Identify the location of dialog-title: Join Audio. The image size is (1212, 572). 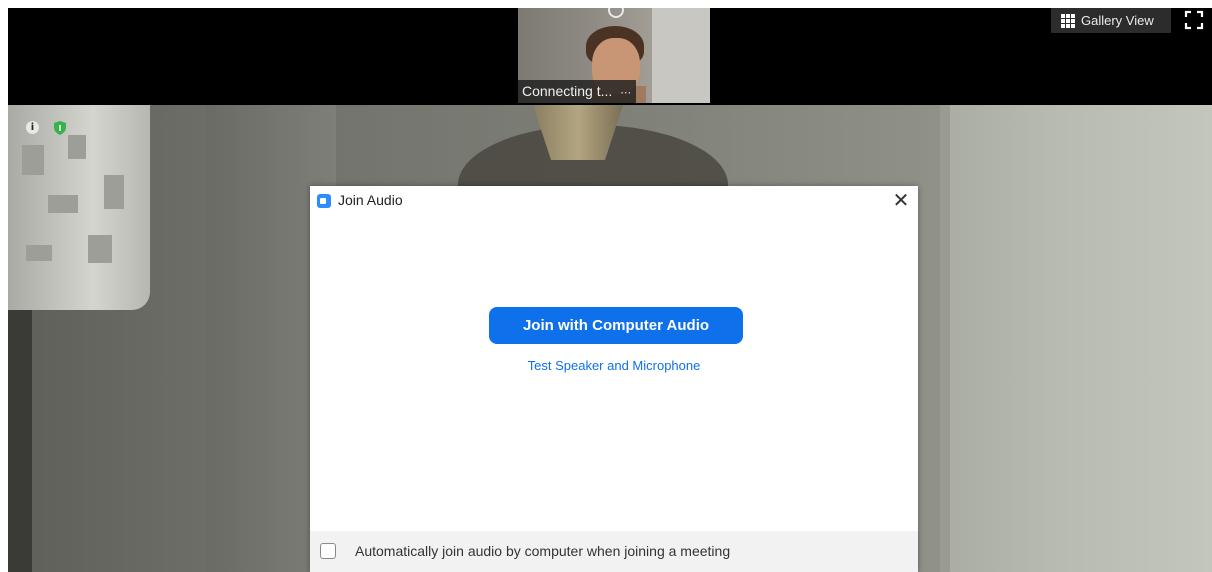
(370, 200).